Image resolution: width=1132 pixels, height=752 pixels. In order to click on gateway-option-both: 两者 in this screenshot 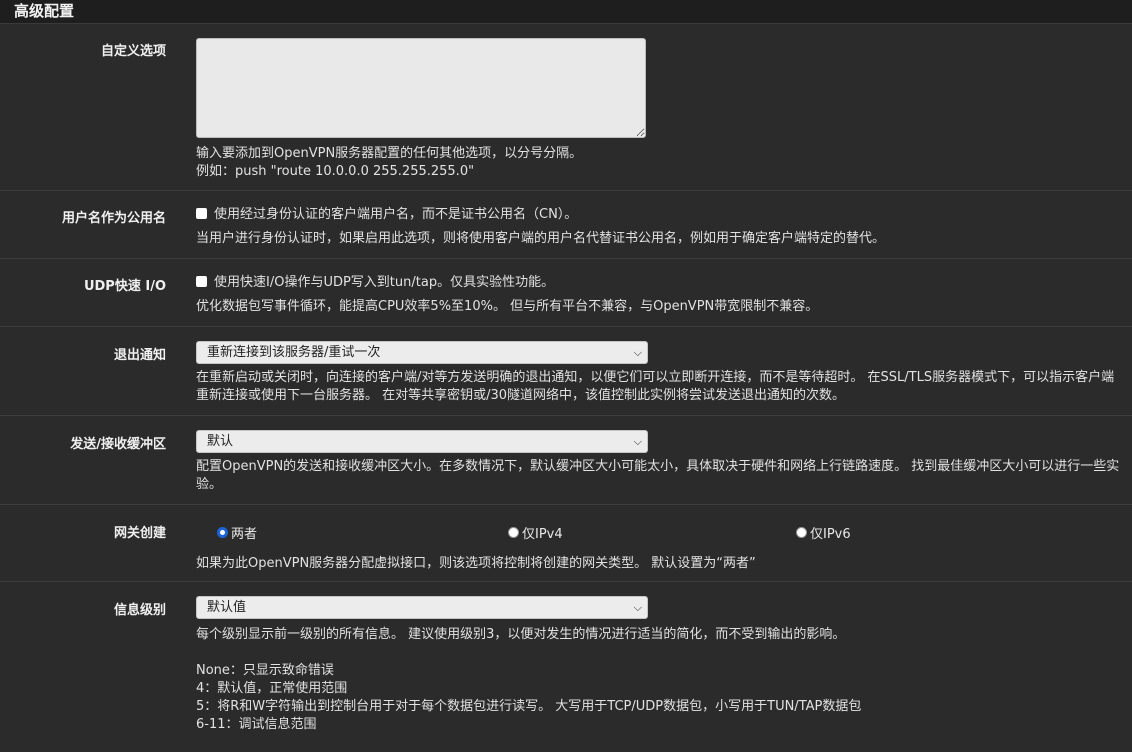, I will do `click(237, 532)`.